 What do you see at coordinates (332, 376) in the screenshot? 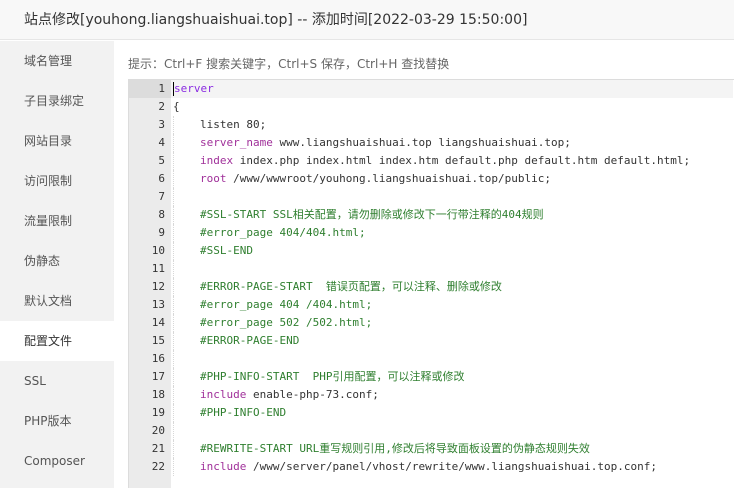
I see `code-content: #PHP-INFO-START PHP引用配置，可以注释或修改` at bounding box center [332, 376].